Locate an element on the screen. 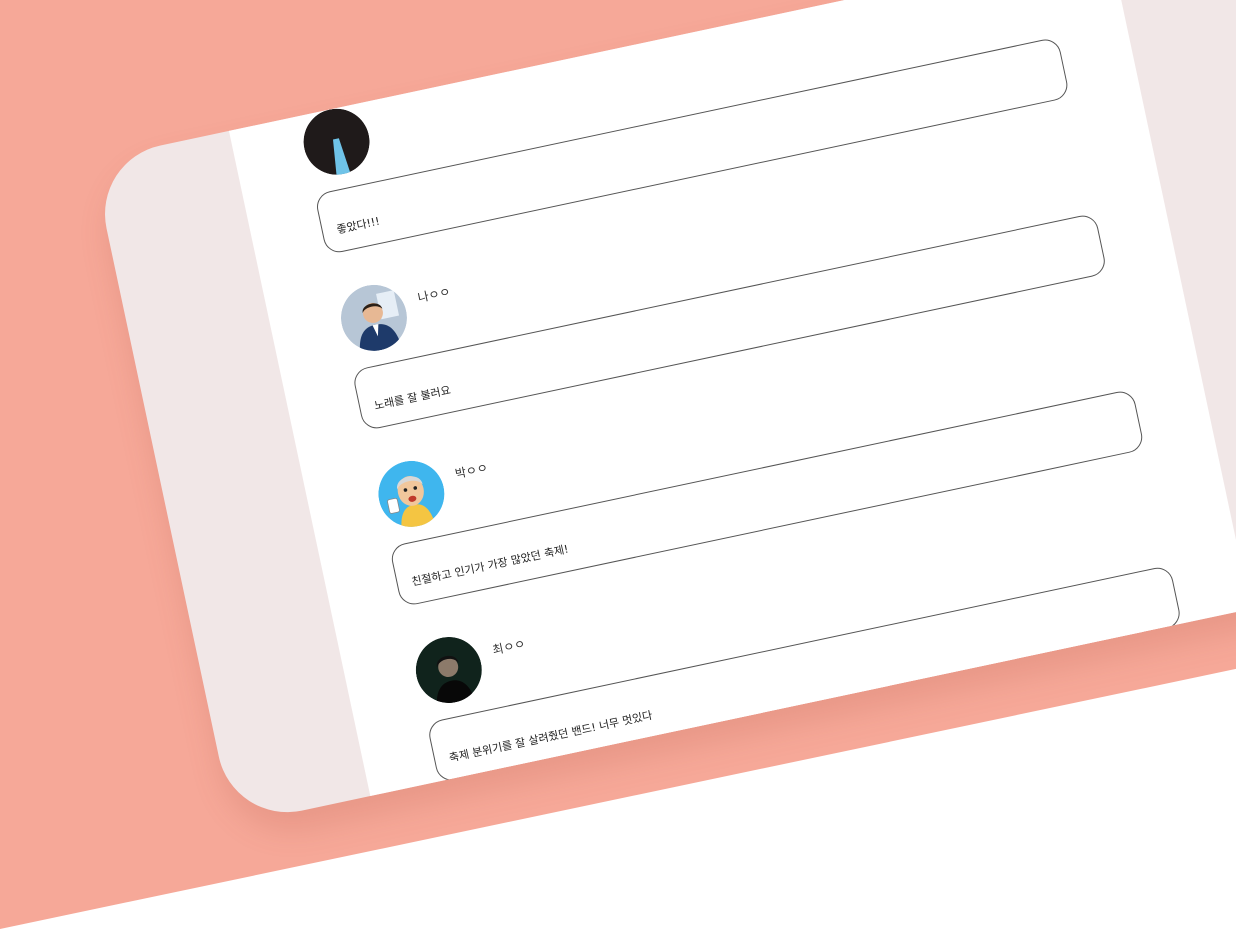 This screenshot has height=929, width=1236. man-in-suit-avatar-icon is located at coordinates (373, 319).